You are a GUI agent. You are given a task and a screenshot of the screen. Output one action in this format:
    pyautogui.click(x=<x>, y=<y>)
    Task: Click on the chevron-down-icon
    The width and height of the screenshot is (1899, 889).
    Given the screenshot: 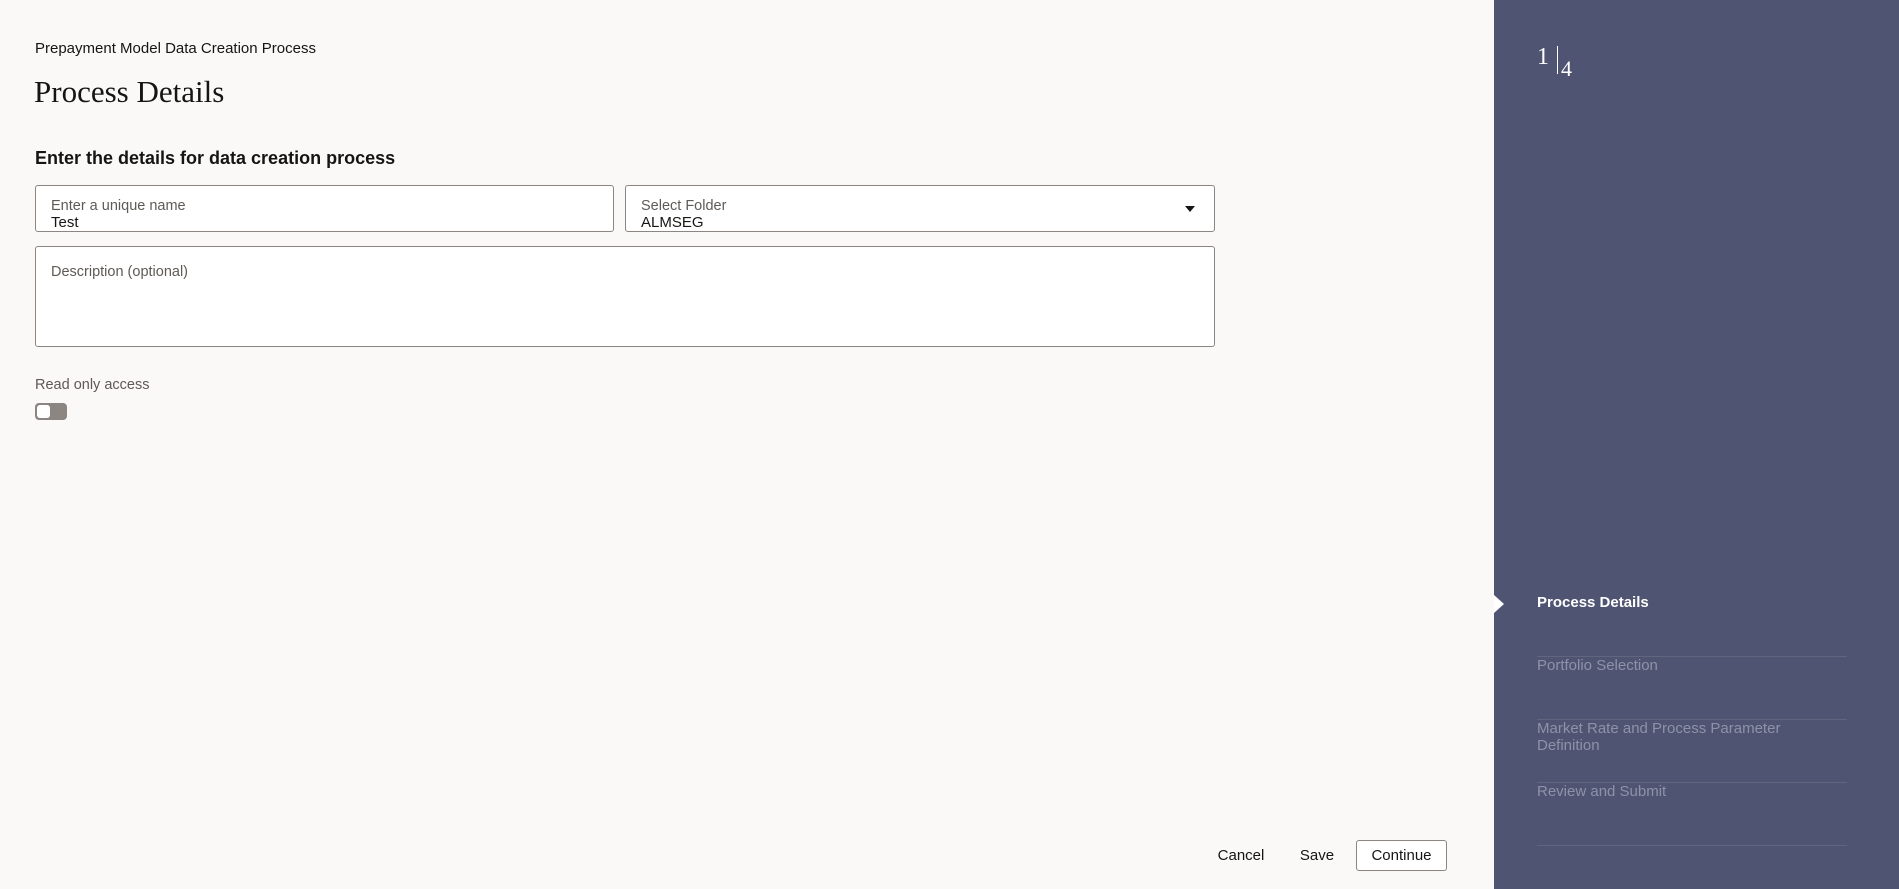 What is the action you would take?
    pyautogui.click(x=1190, y=209)
    